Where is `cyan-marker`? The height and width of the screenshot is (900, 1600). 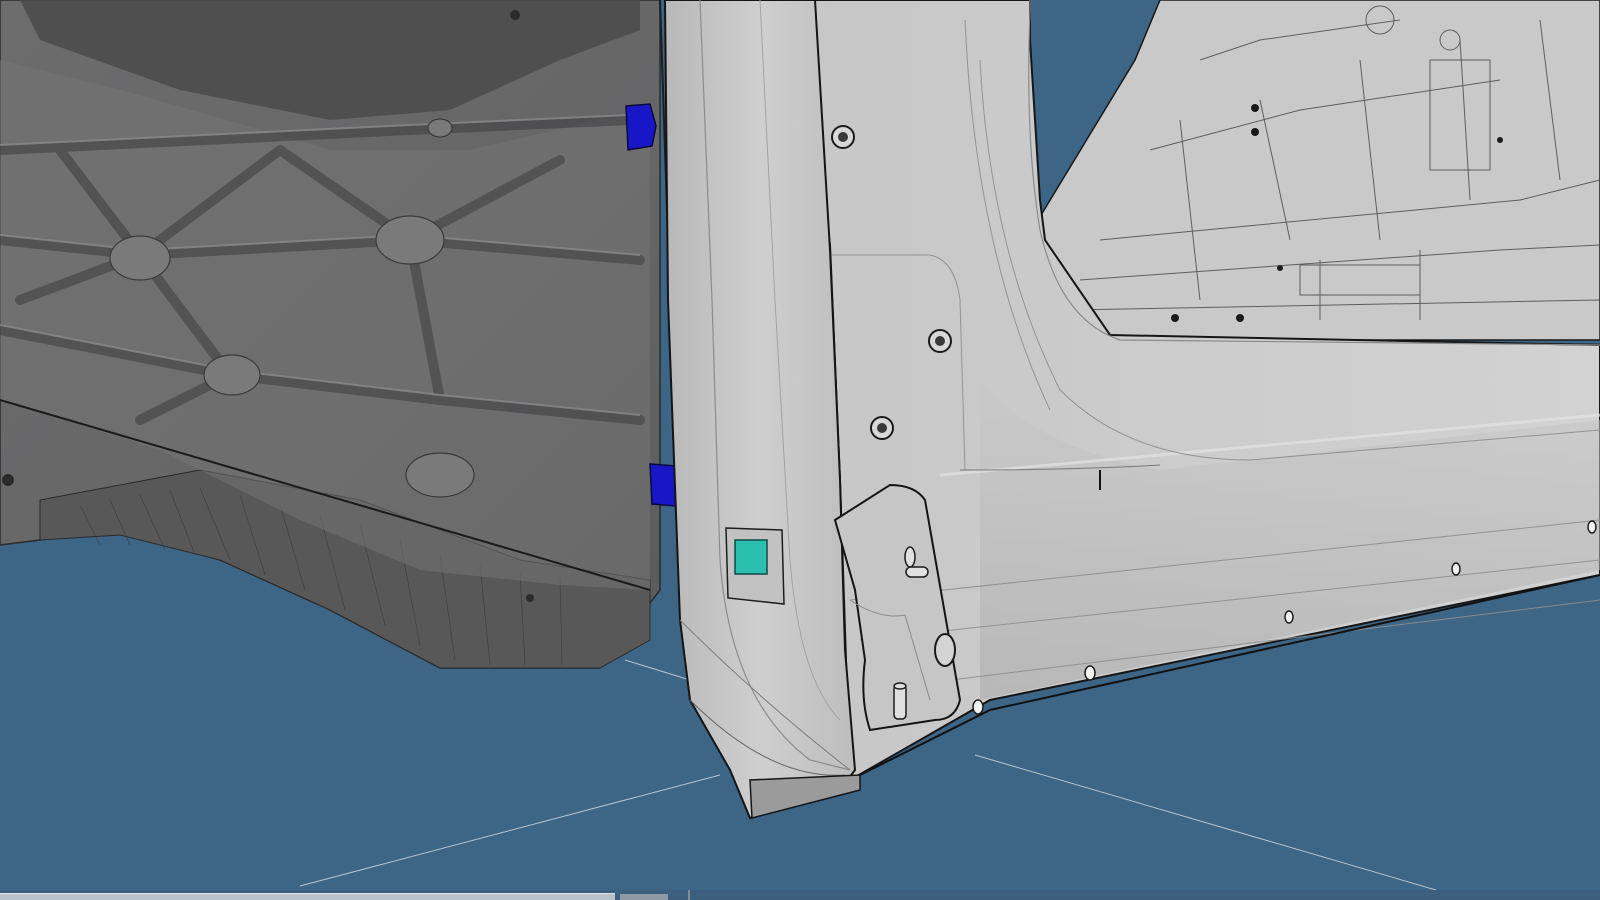
cyan-marker is located at coordinates (755, 566).